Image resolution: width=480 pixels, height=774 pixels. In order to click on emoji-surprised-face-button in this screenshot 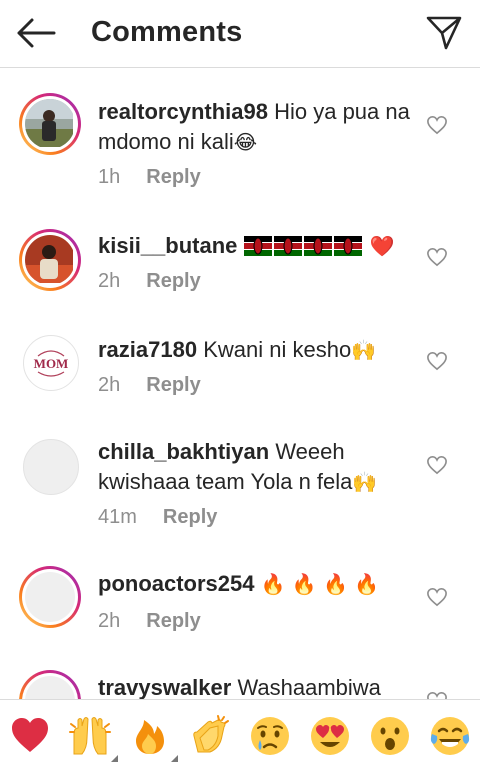, I will do `click(390, 736)`.